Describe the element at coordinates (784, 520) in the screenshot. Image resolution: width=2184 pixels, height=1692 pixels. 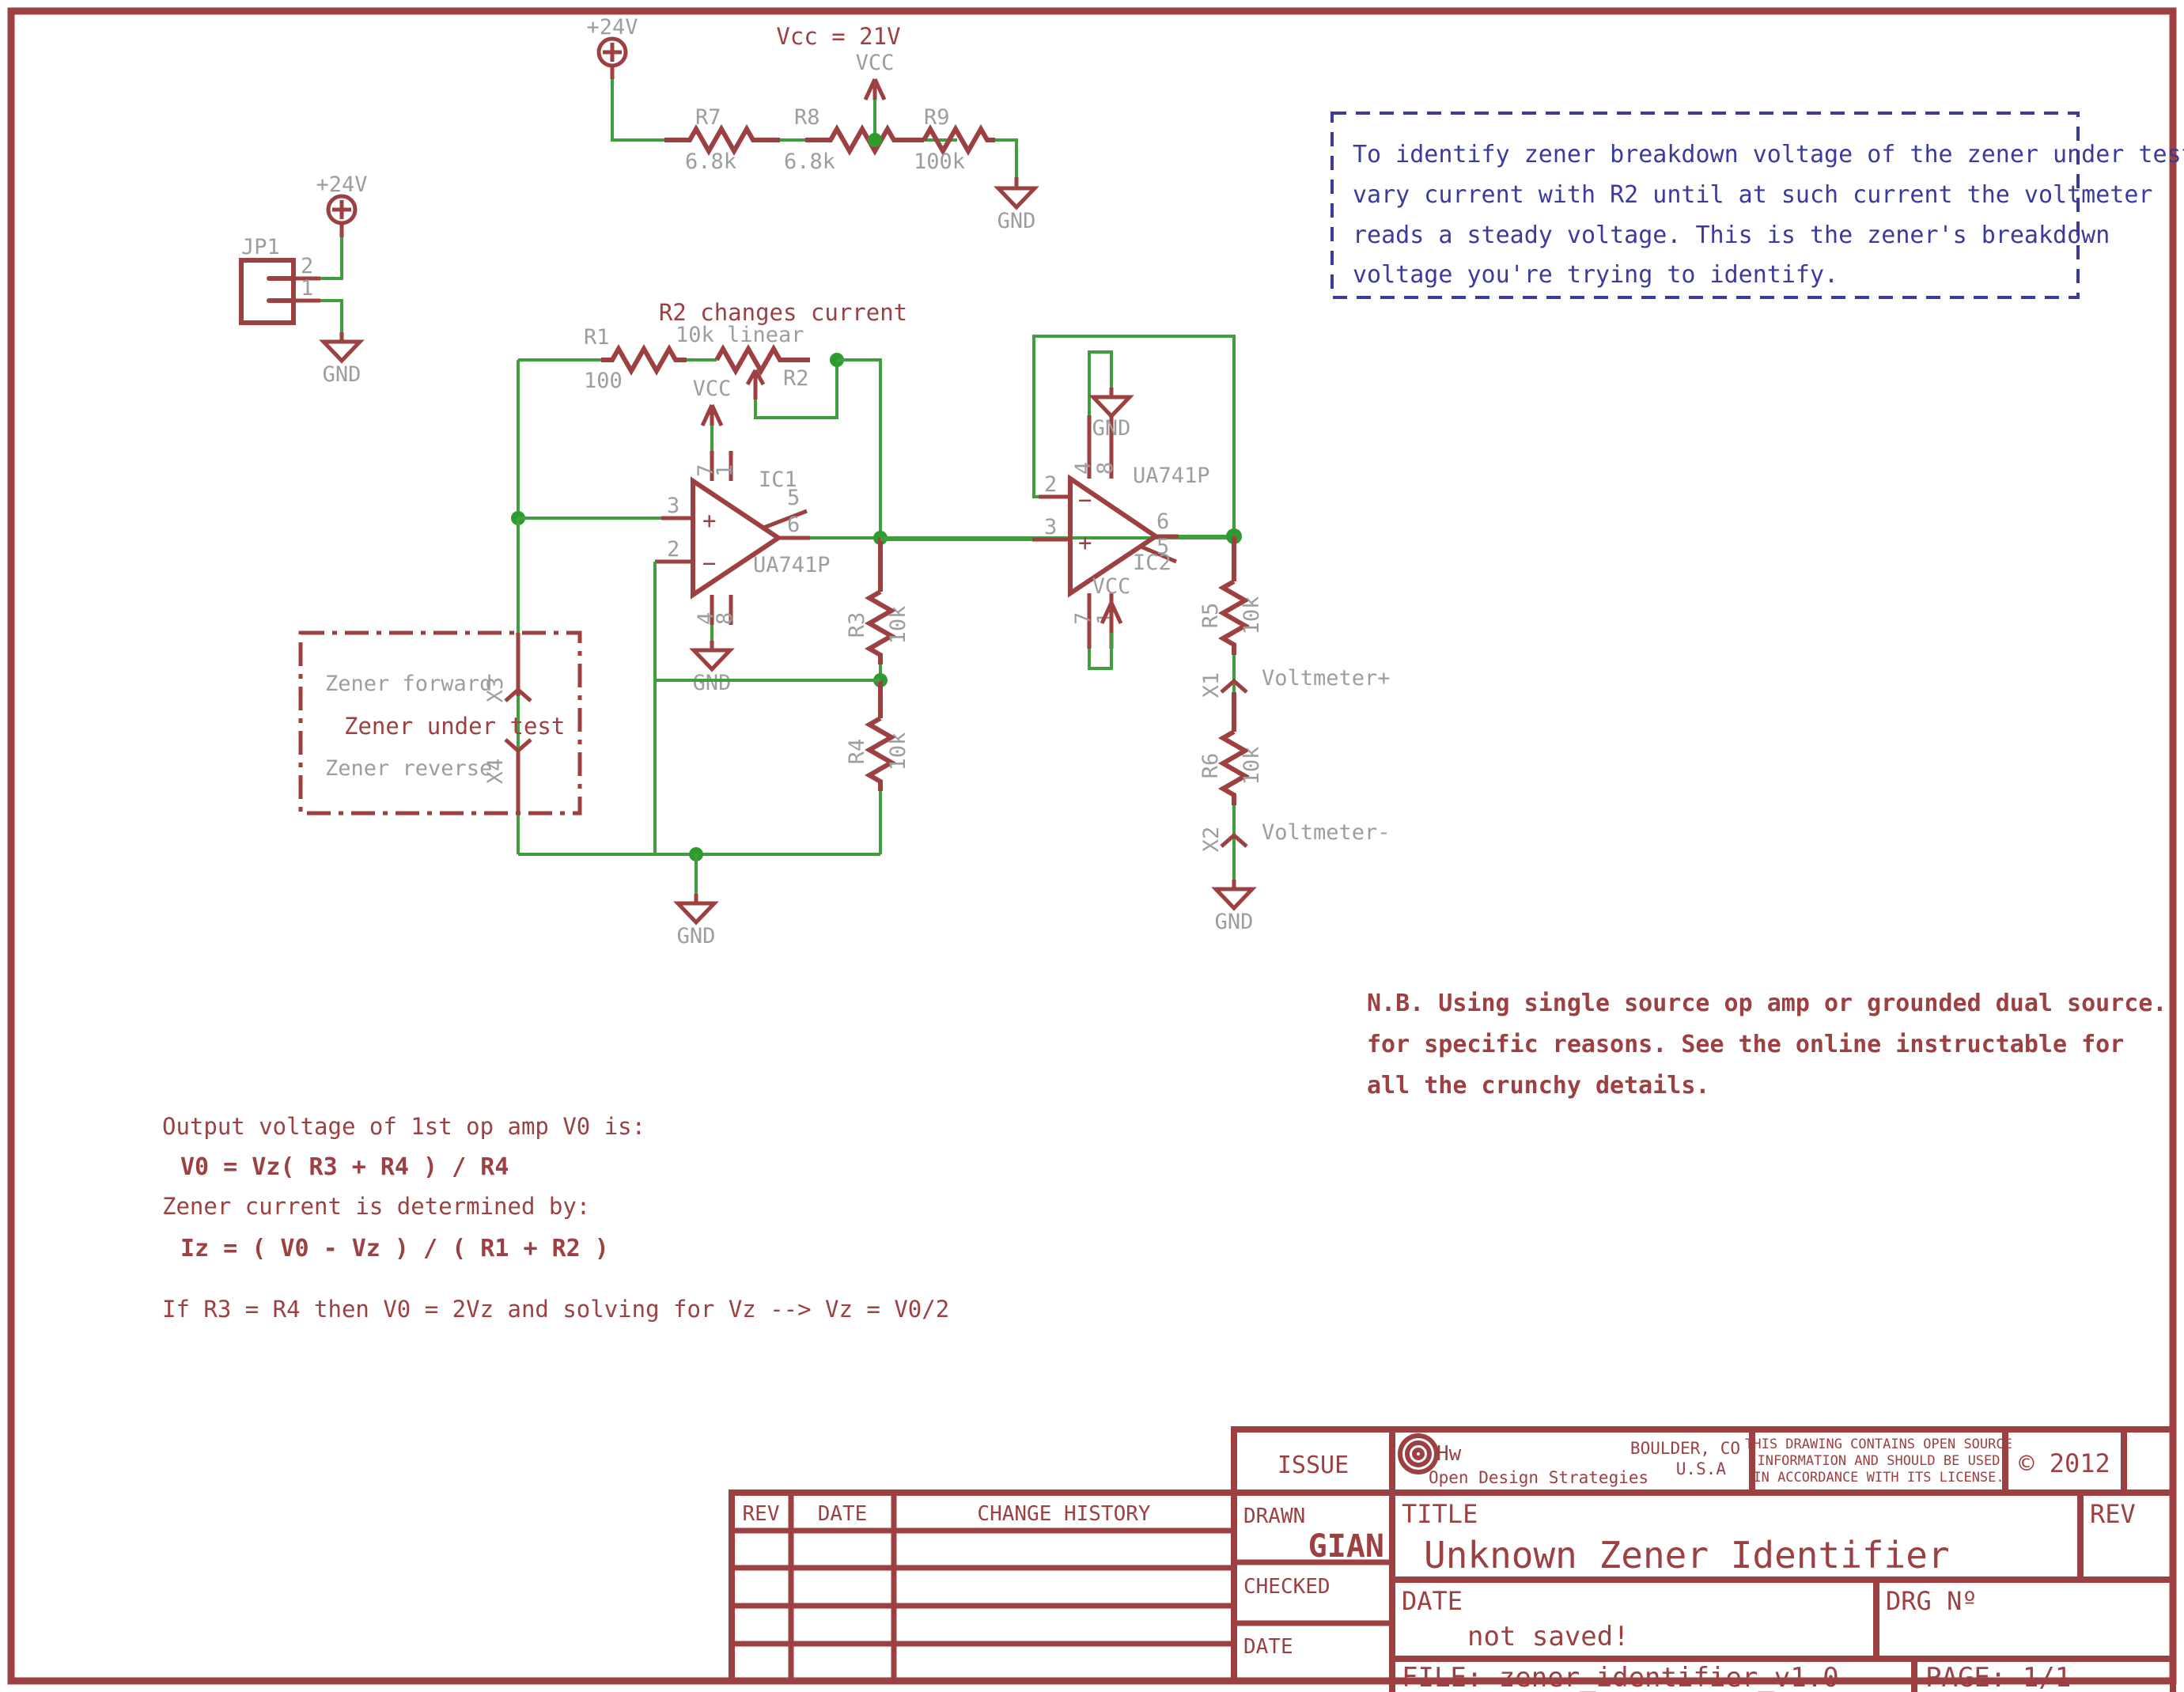
I see `ic1-pin5-lead` at that location.